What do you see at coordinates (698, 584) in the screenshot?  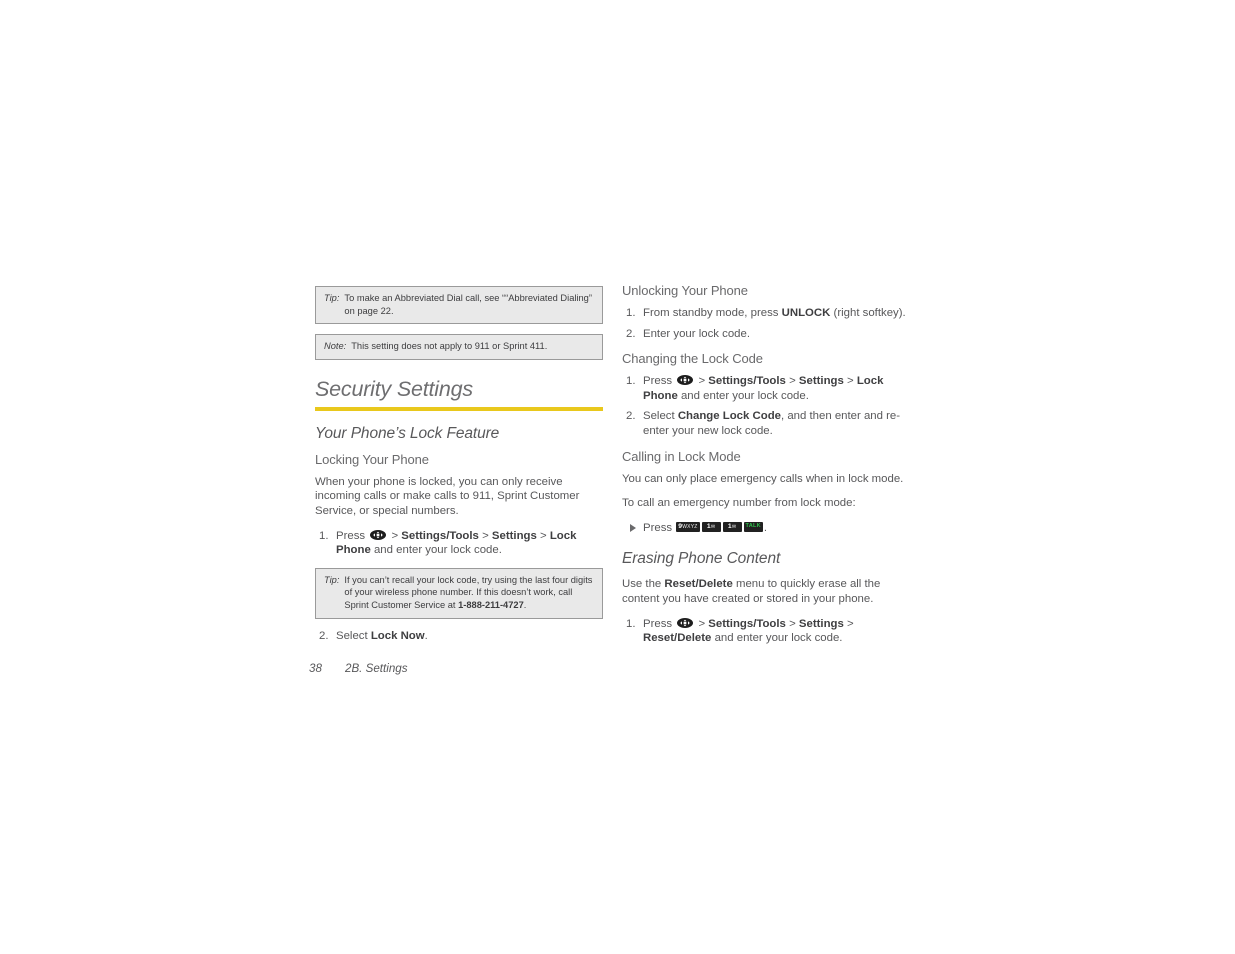 I see `menu-item-reset-delete: Reset/Delete` at bounding box center [698, 584].